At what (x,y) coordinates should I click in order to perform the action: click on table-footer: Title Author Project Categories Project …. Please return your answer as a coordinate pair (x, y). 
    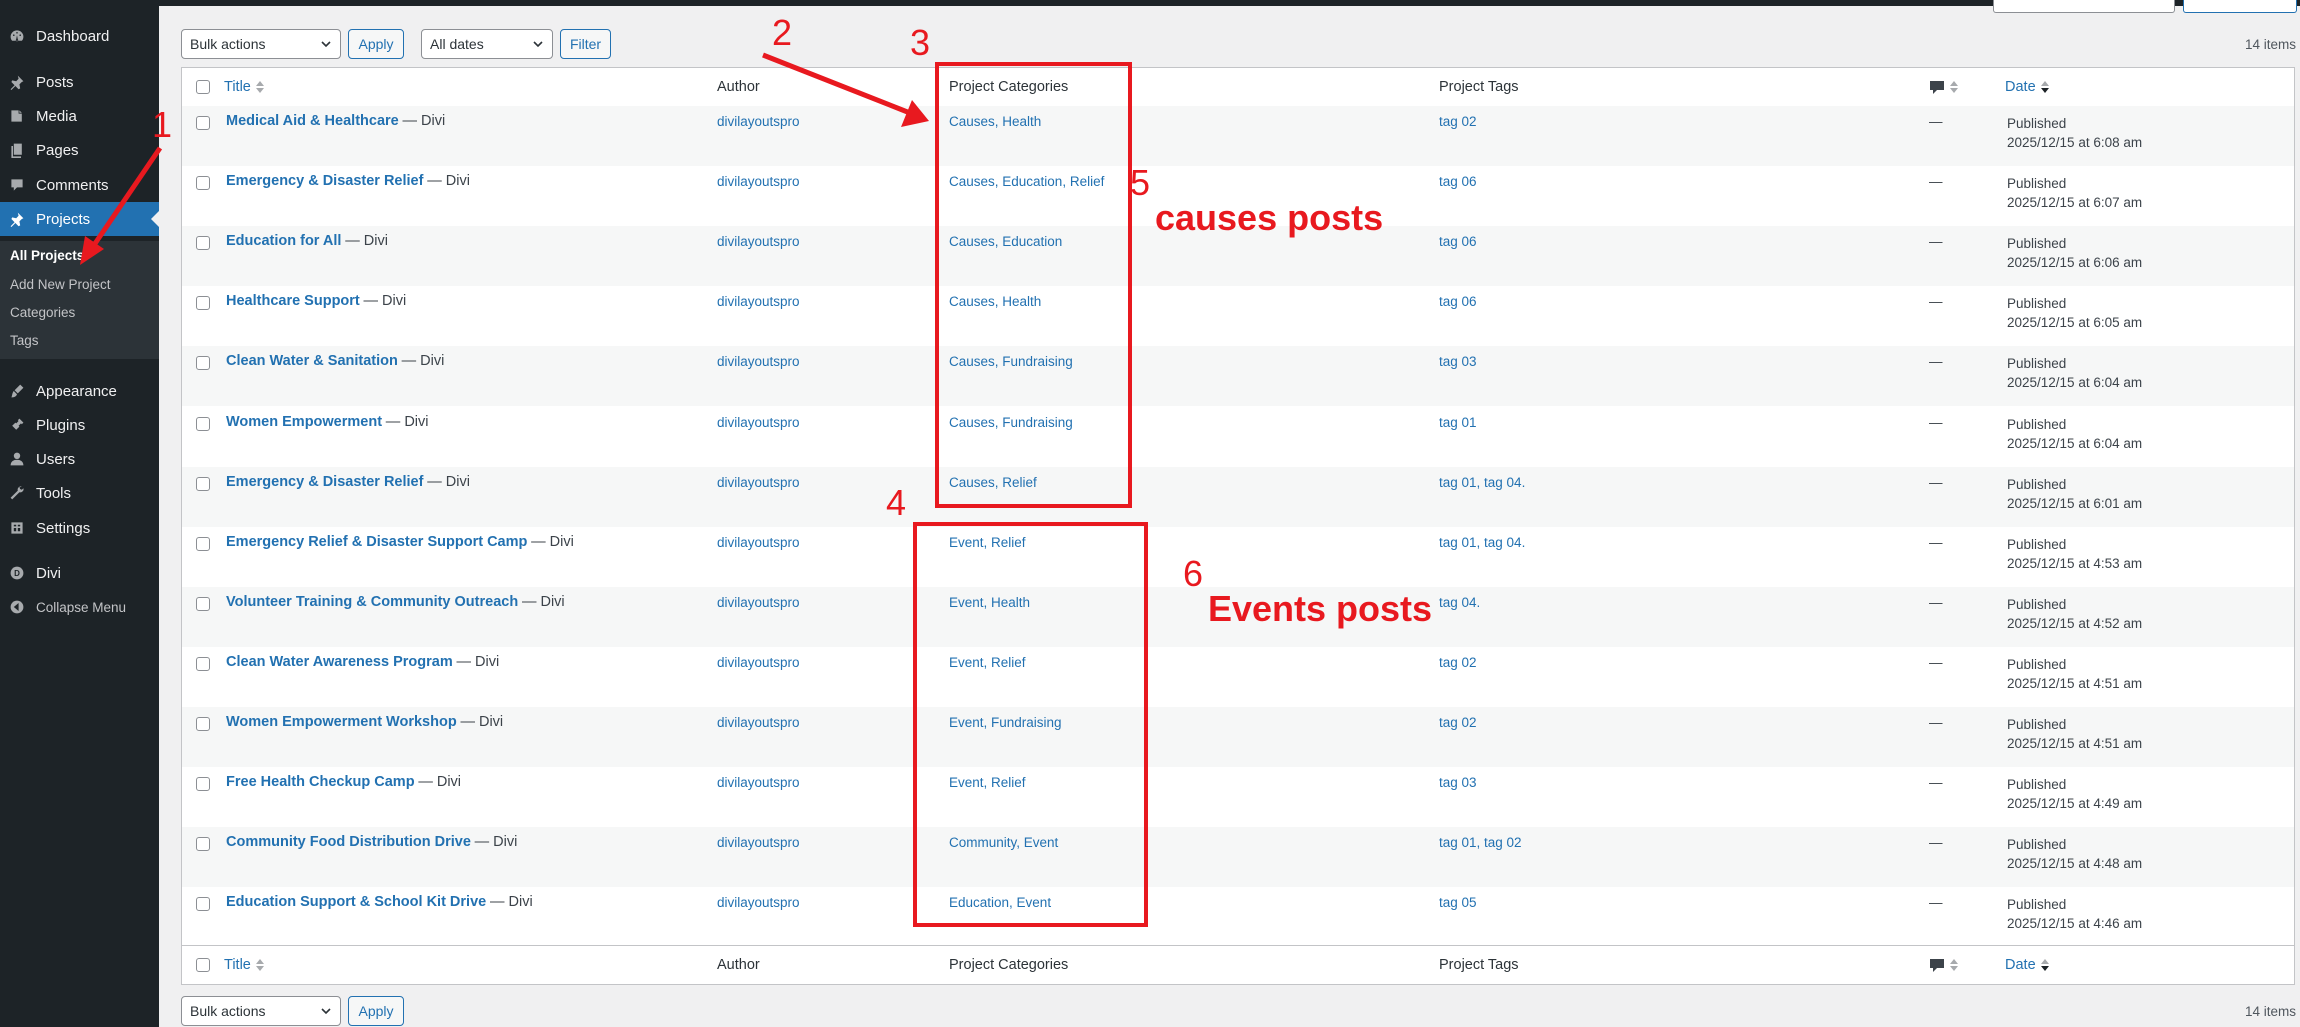
    Looking at the image, I should click on (1238, 964).